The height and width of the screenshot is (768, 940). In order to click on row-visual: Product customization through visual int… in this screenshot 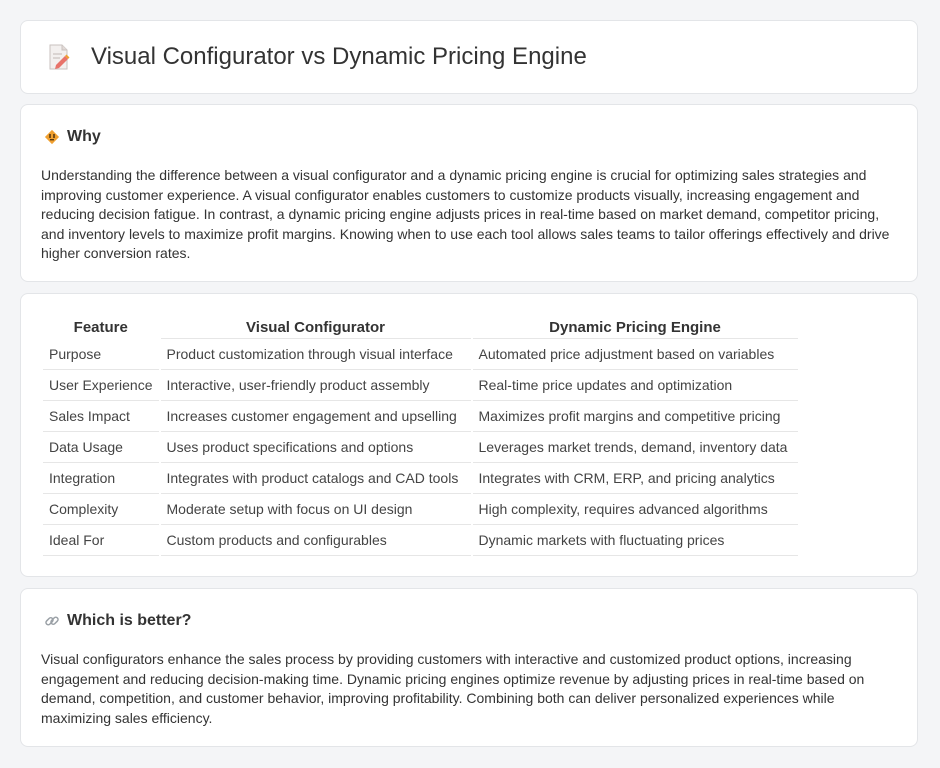, I will do `click(315, 354)`.